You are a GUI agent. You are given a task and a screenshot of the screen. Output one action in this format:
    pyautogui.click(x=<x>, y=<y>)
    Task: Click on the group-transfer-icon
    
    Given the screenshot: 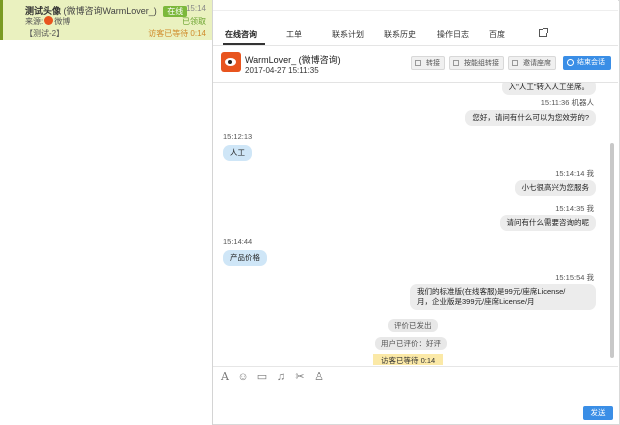 What is the action you would take?
    pyautogui.click(x=456, y=63)
    